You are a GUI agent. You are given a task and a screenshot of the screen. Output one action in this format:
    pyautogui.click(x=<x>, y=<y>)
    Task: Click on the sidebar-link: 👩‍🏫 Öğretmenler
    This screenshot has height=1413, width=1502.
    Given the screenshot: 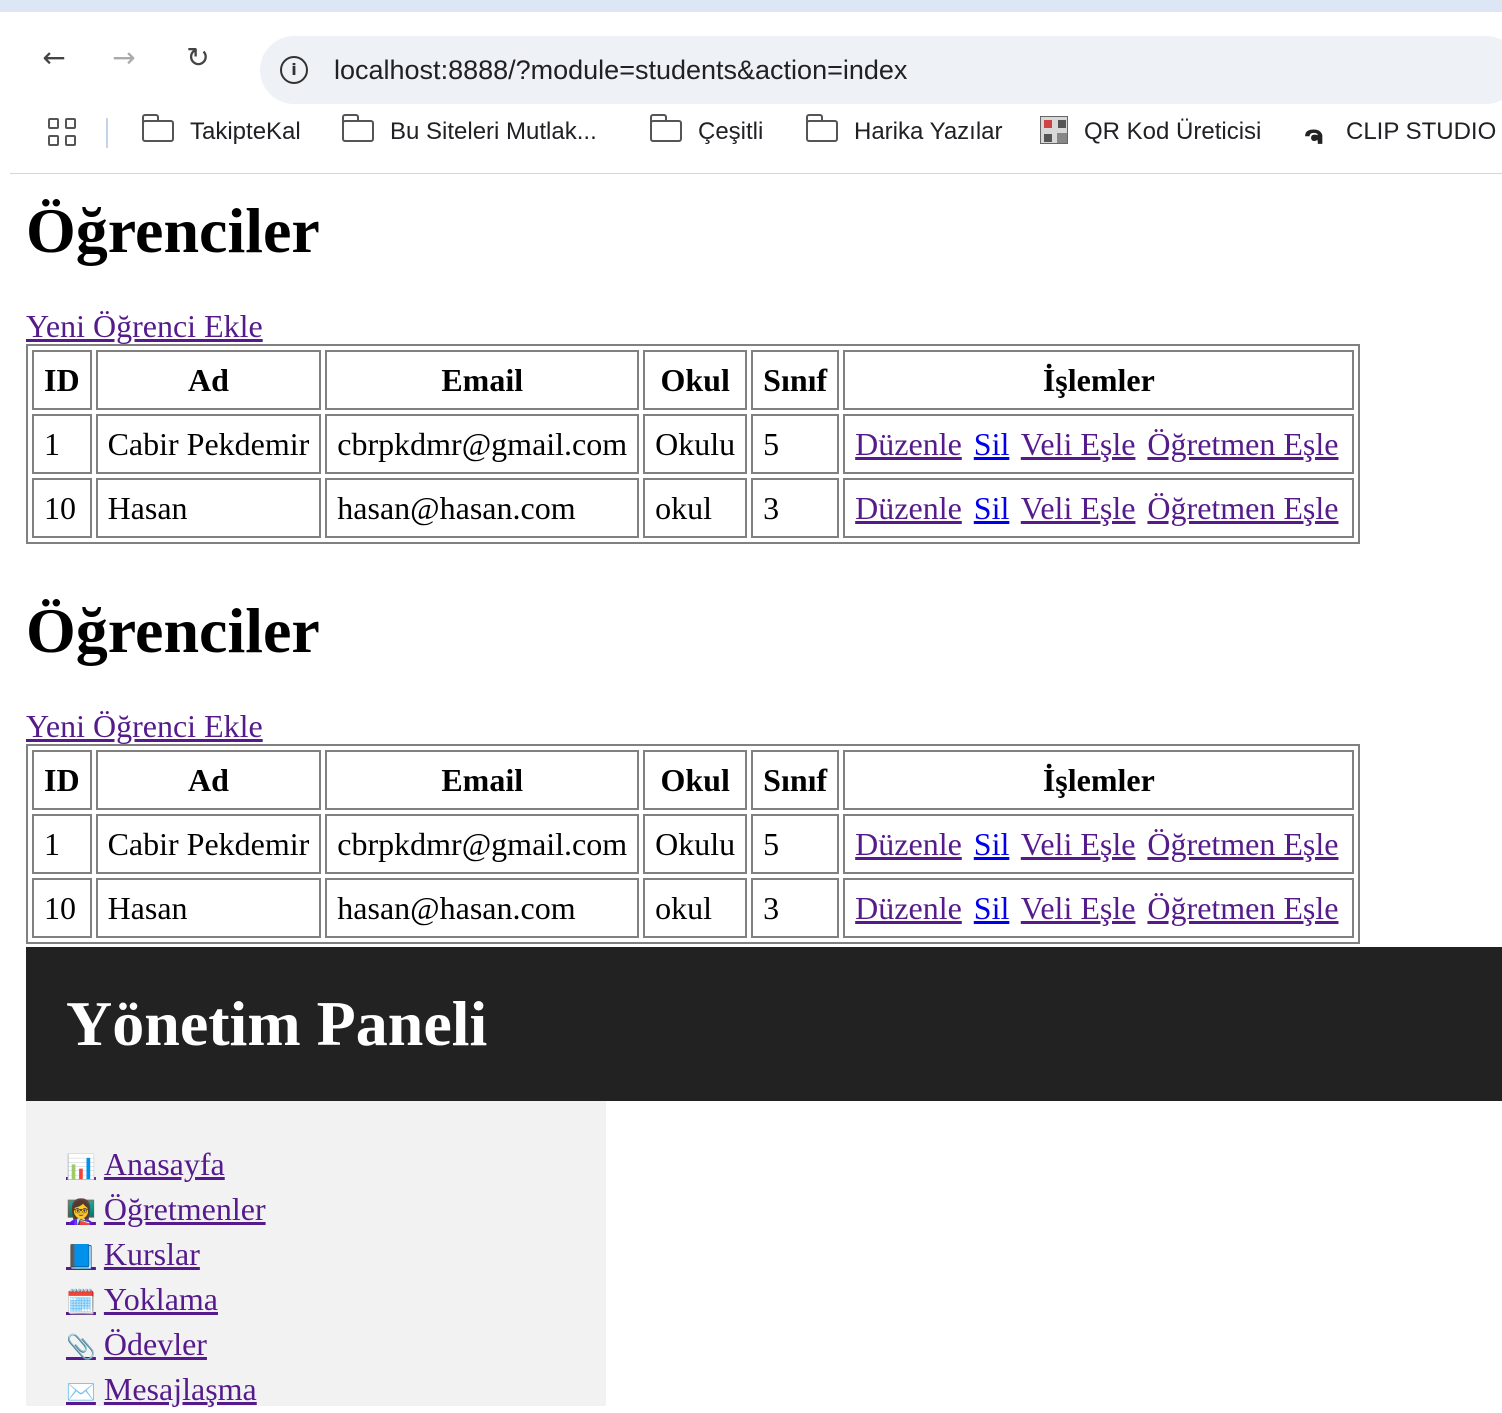 What is the action you would take?
    pyautogui.click(x=166, y=1209)
    